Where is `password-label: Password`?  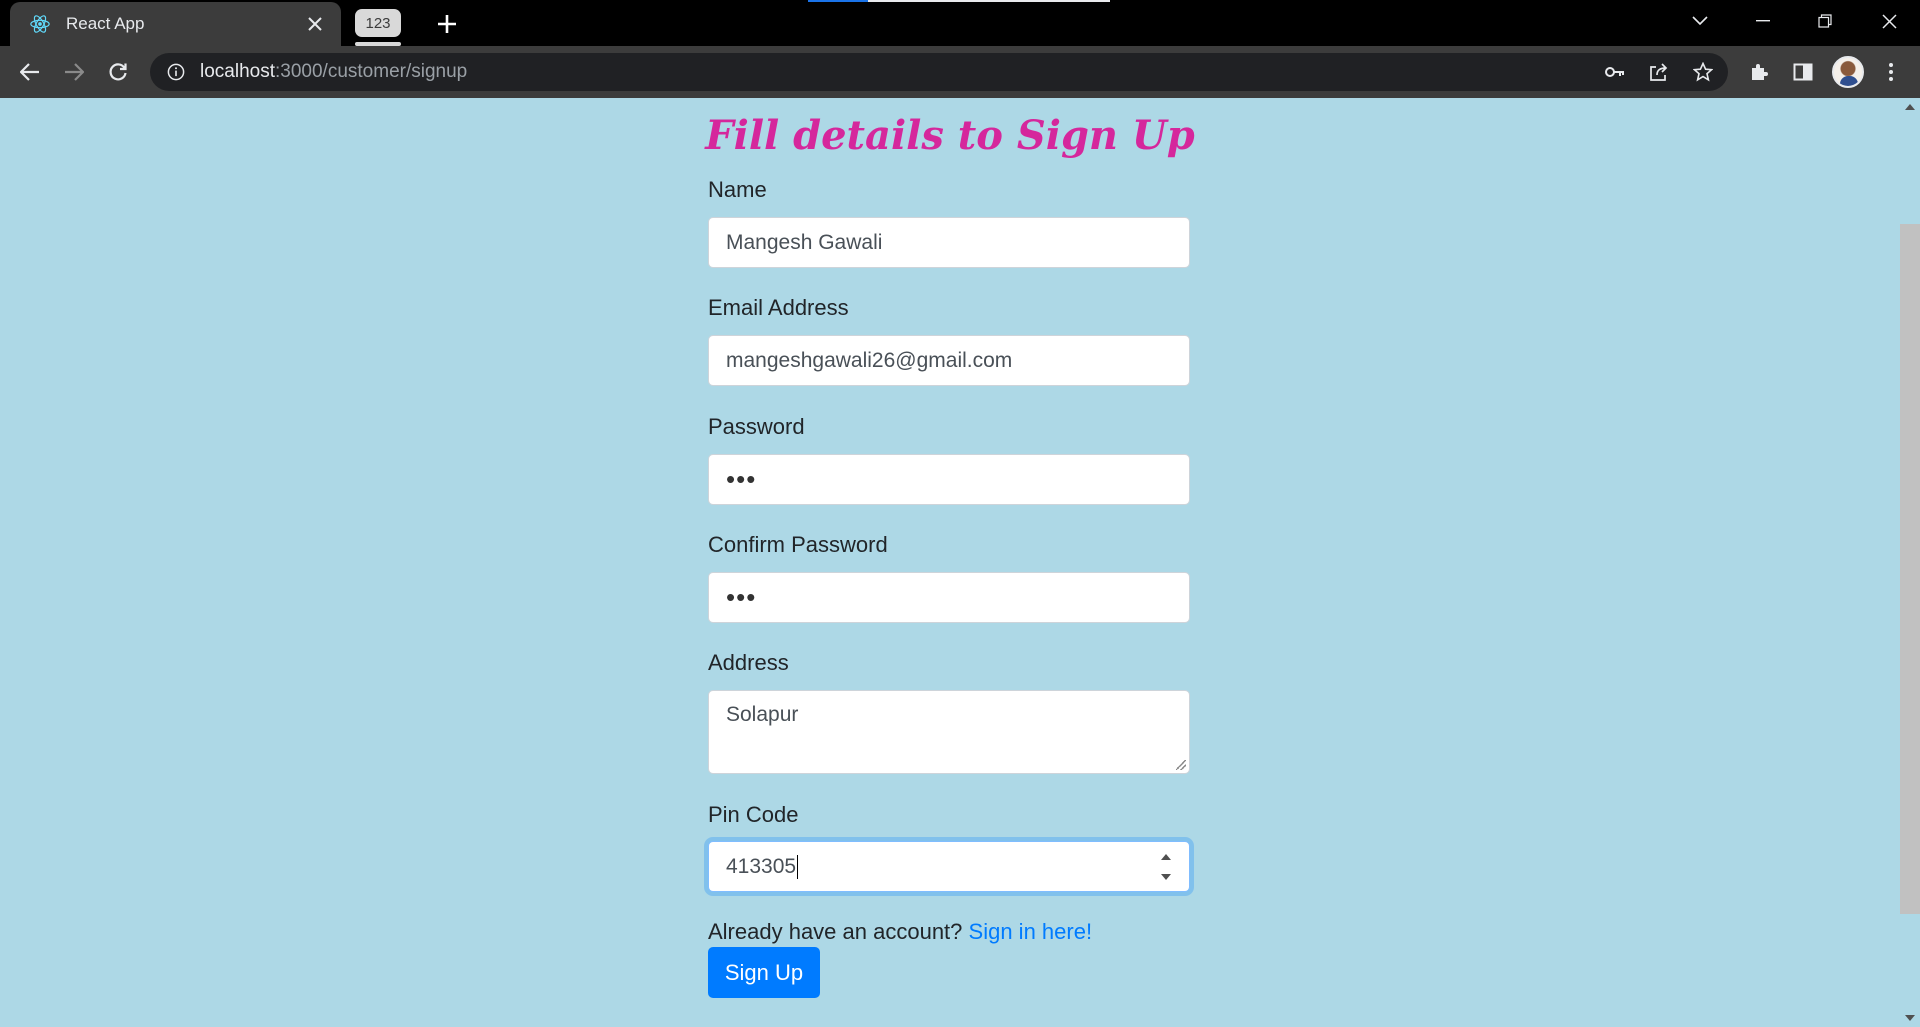 password-label: Password is located at coordinates (756, 426).